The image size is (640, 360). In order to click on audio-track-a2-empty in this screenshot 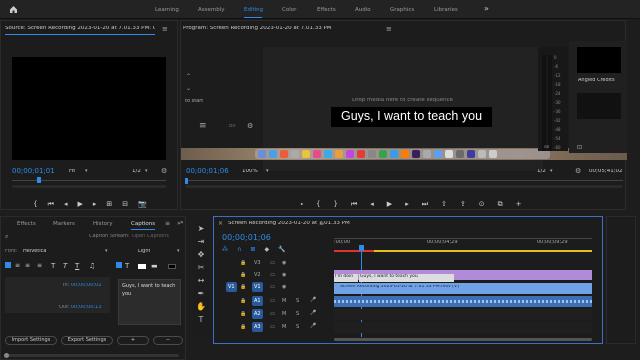, I will do `click(463, 314)`.